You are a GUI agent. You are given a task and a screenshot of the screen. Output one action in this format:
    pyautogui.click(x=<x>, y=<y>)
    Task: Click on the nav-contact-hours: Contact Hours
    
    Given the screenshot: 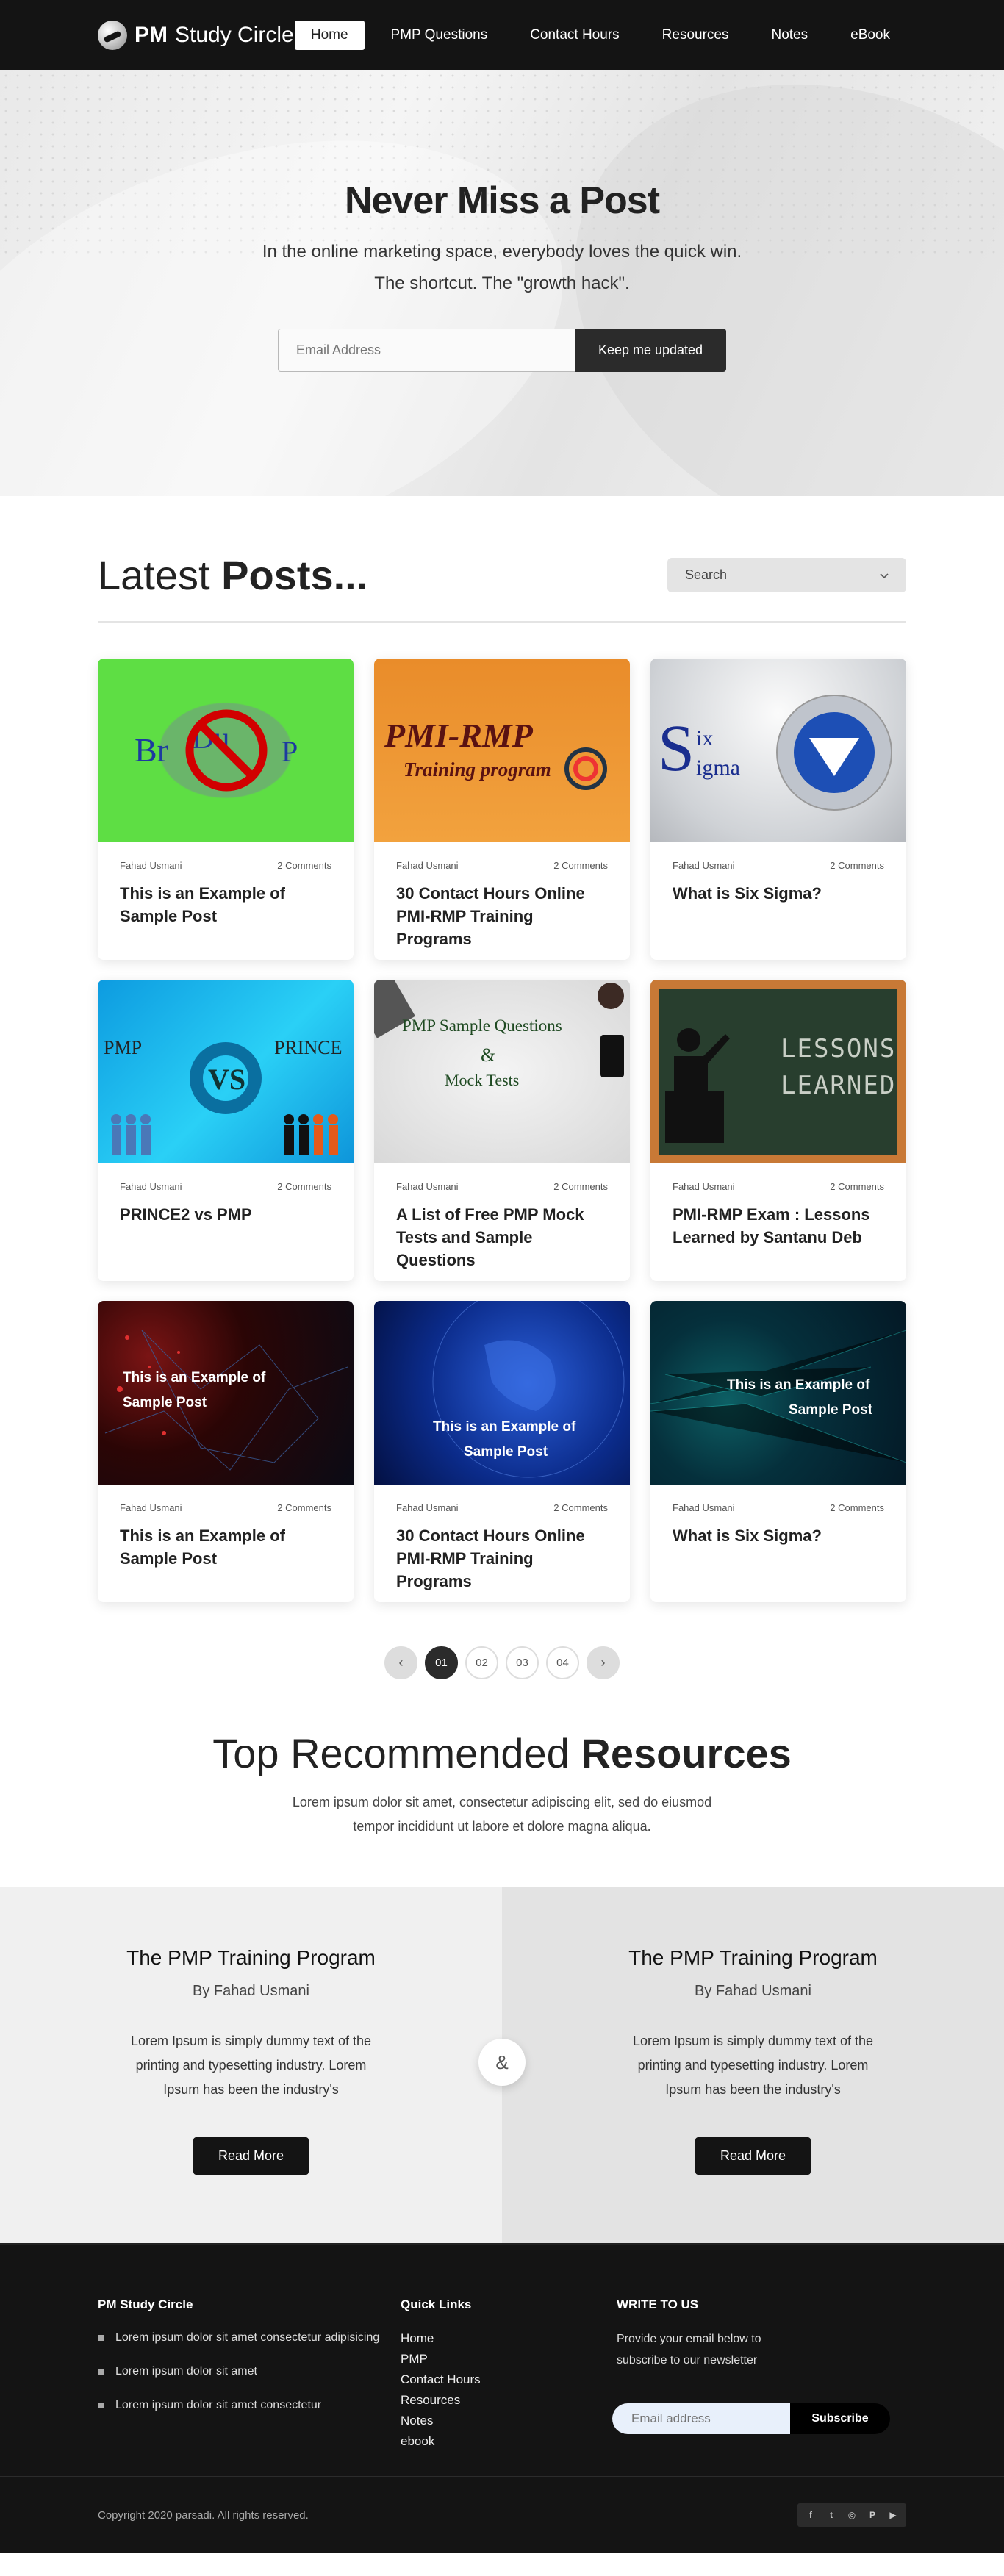 What is the action you would take?
    pyautogui.click(x=574, y=35)
    